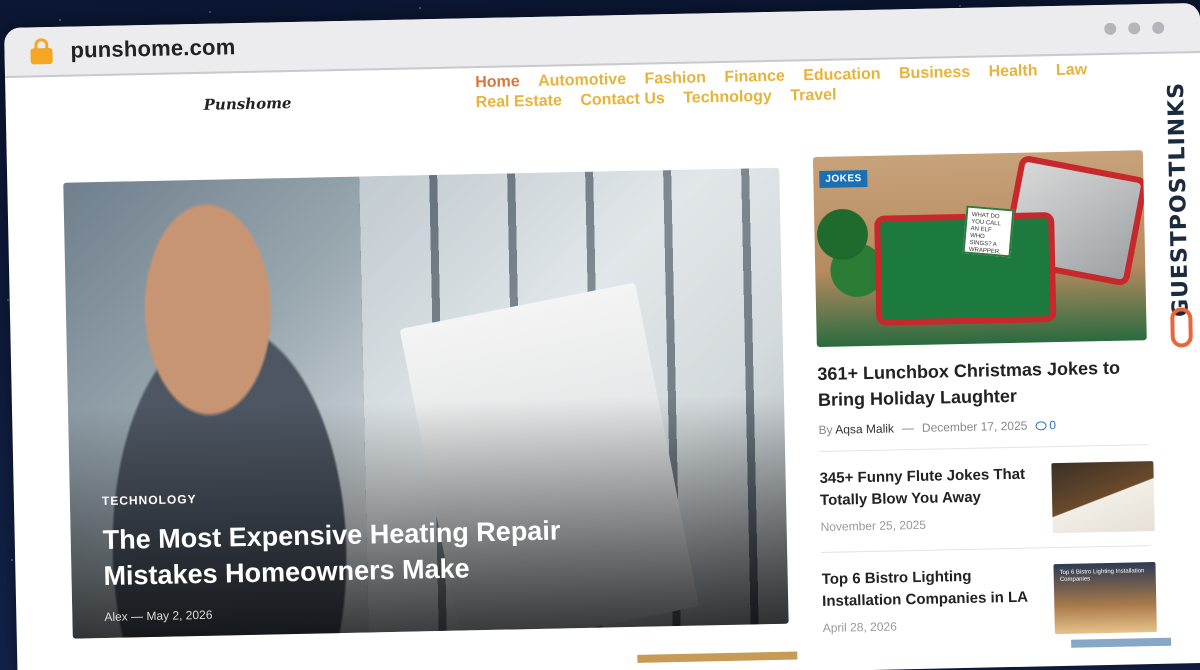  Describe the element at coordinates (1181, 327) in the screenshot. I see `chain-link-icon` at that location.